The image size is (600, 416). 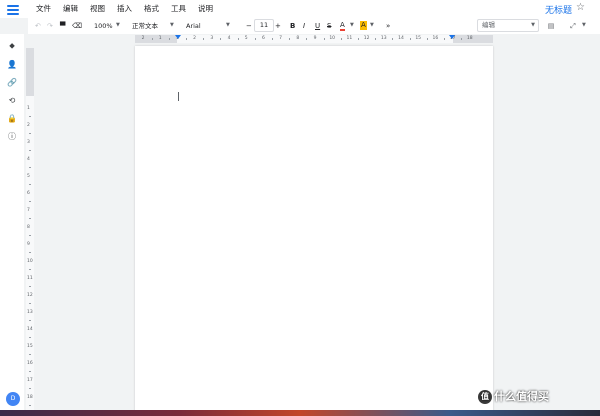 I want to click on ruler-label: 16, so click(x=435, y=38).